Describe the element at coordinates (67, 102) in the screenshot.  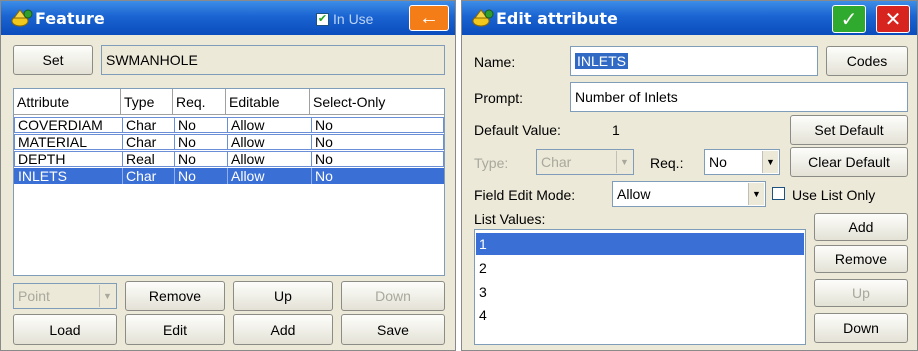
I see `column-header-attribute: Attribute` at that location.